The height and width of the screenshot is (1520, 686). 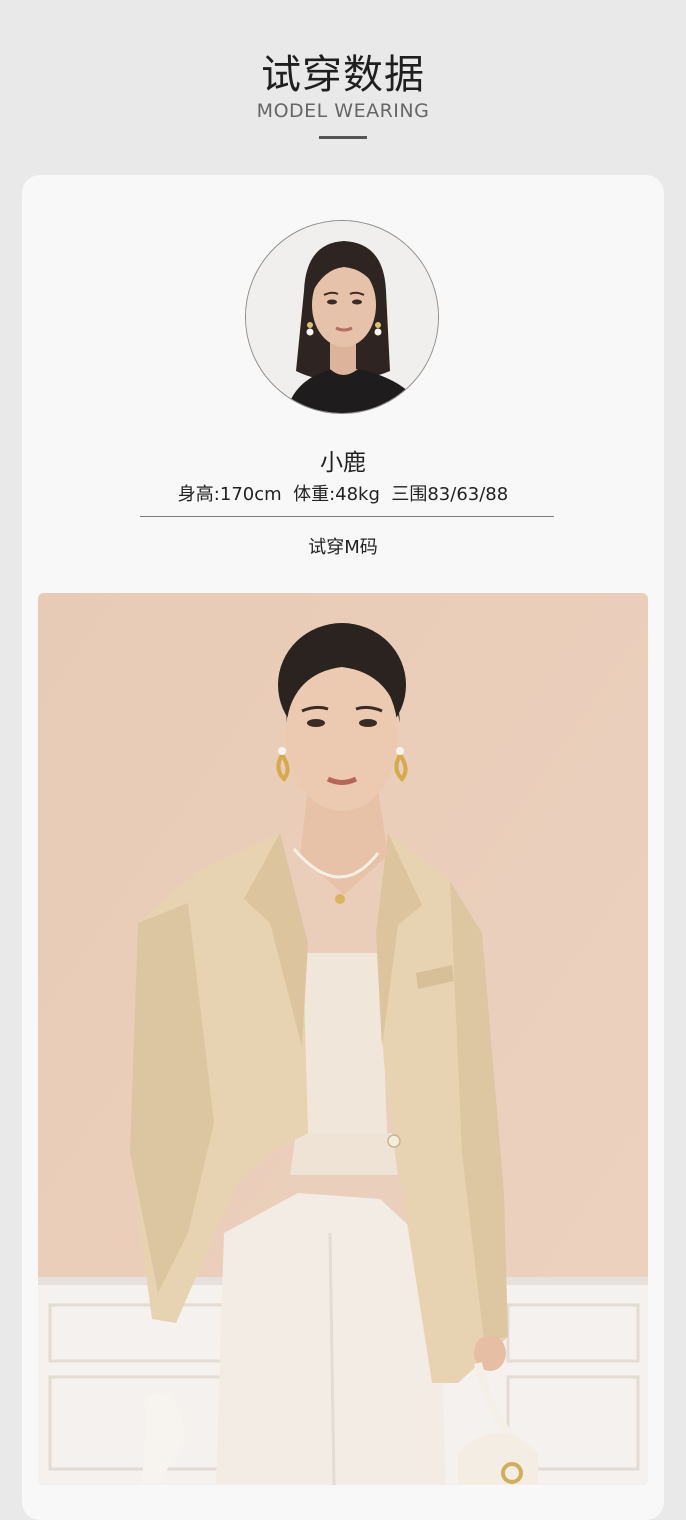 I want to click on info-divider, so click(x=347, y=516).